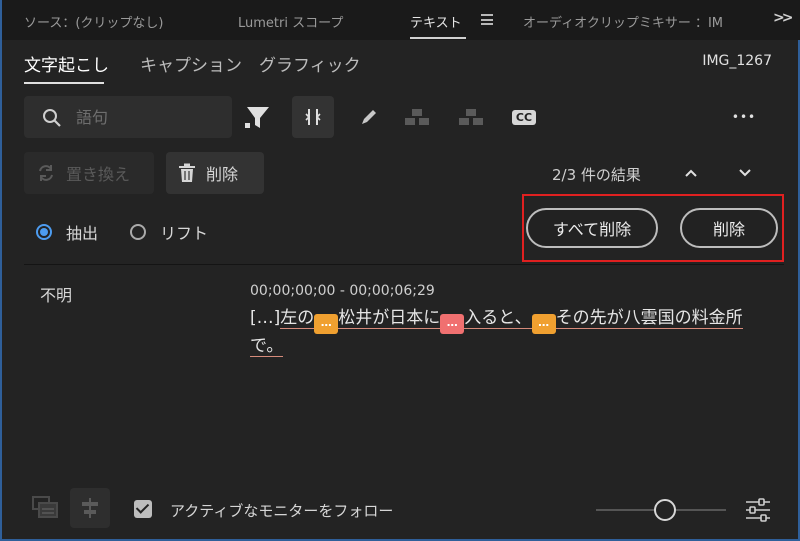 Image resolution: width=800 pixels, height=541 pixels. Describe the element at coordinates (500, 332) in the screenshot. I see `transcript-text: […]左の… 松井が日本に… 入ると、… その先が八雲国の料金所で。` at that location.